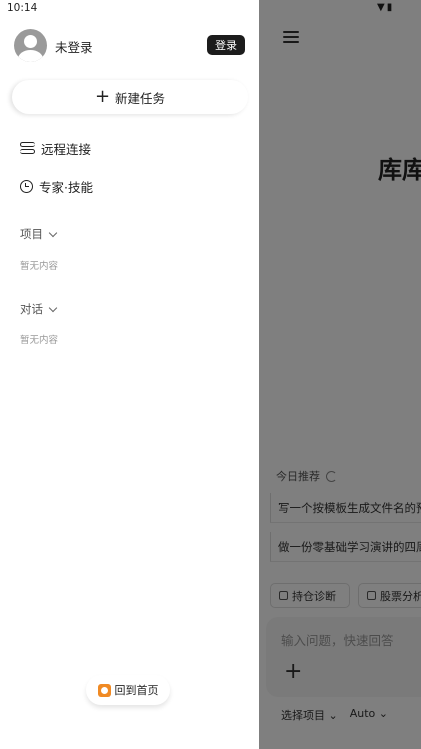 The image size is (421, 749). Describe the element at coordinates (66, 187) in the screenshot. I see `nav-expert-skills-label: 专家·技能` at that location.